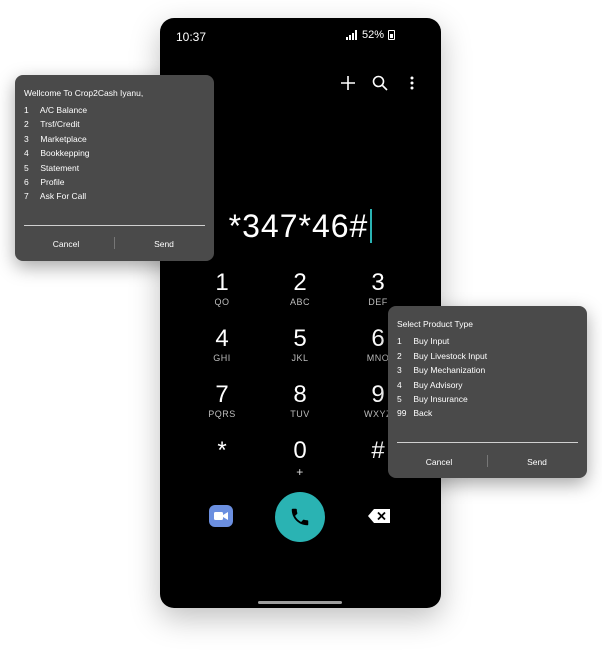 The width and height of the screenshot is (602, 650). What do you see at coordinates (55, 196) in the screenshot?
I see `menu-option: 7 Ask For Call` at bounding box center [55, 196].